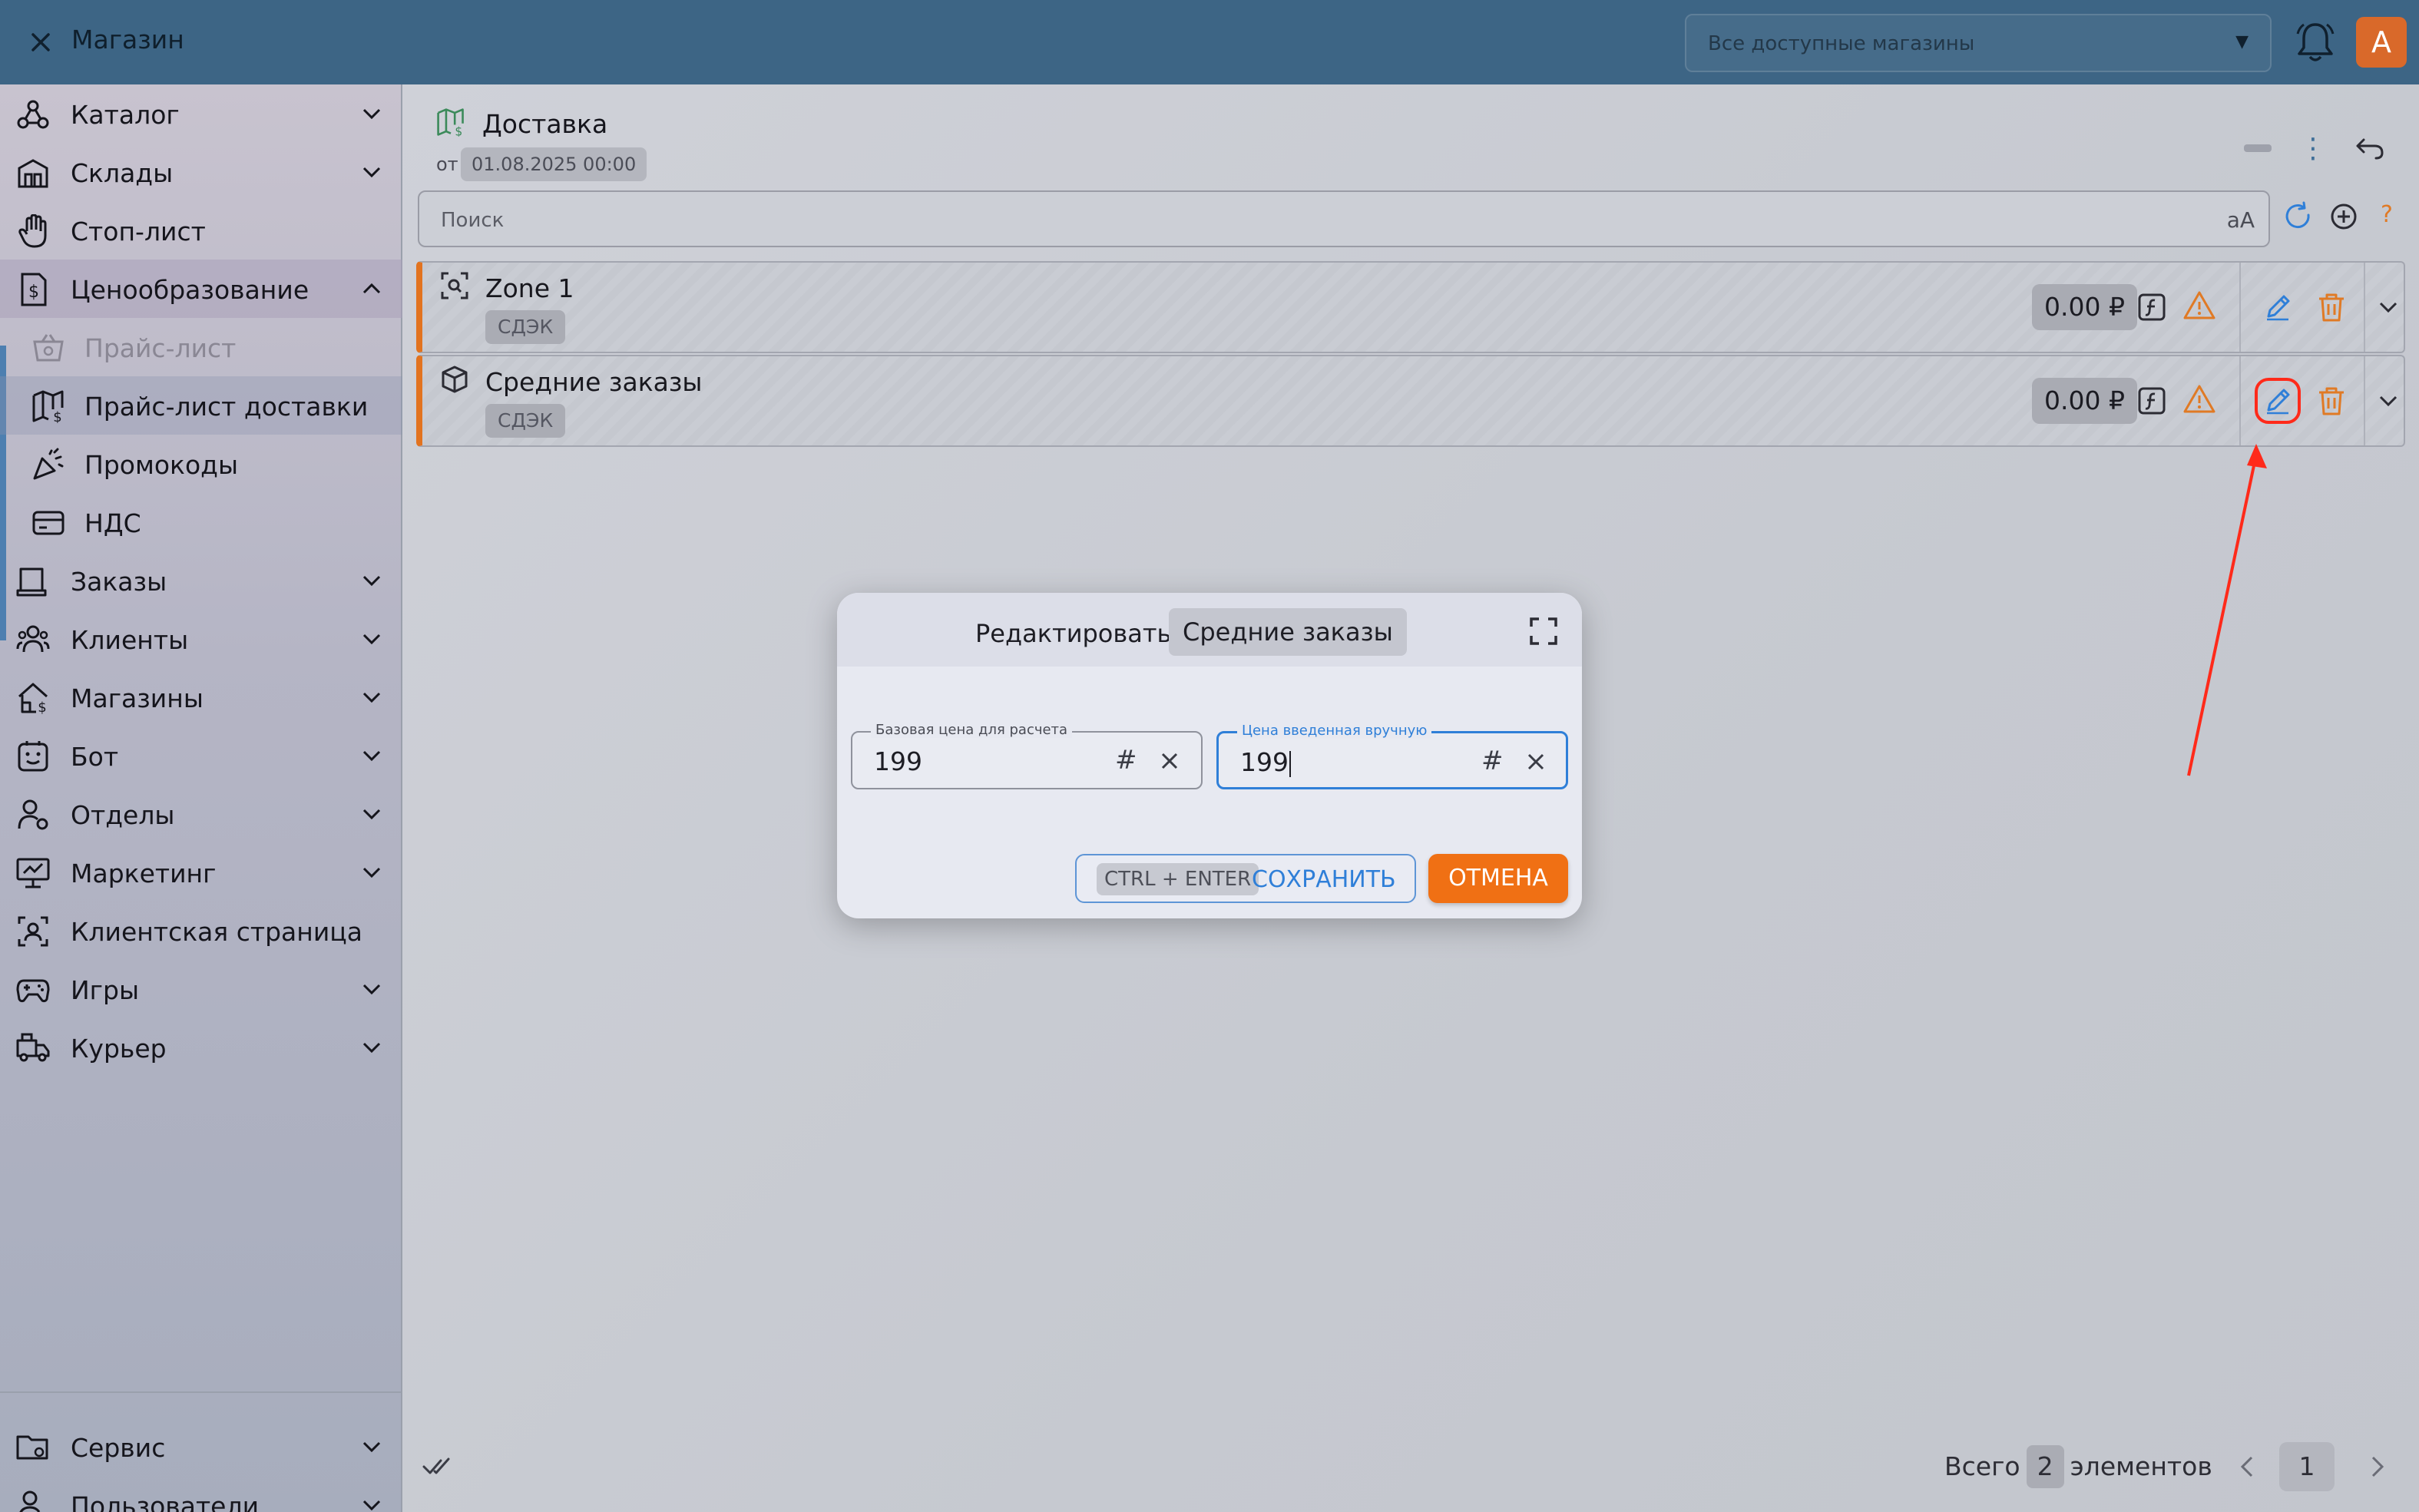 This screenshot has height=1512, width=2419. Describe the element at coordinates (137, 698) in the screenshot. I see `sidebar-item-label: Магазины` at that location.